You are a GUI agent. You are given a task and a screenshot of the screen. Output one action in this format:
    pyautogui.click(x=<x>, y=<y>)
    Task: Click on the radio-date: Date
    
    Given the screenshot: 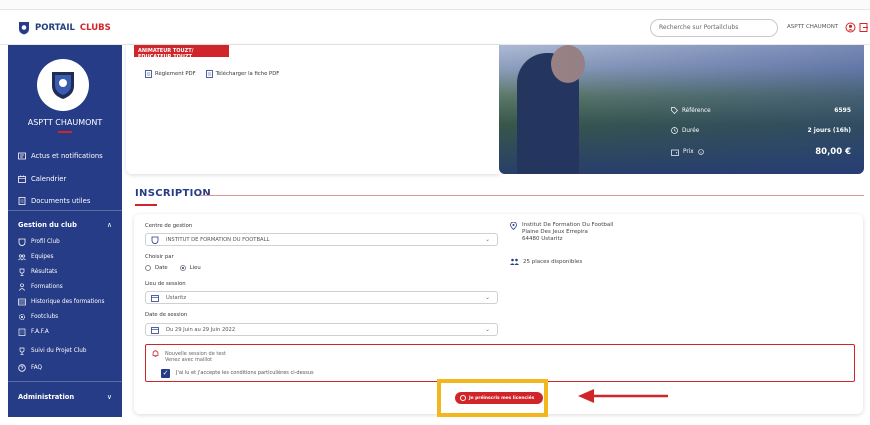 What is the action you would take?
    pyautogui.click(x=156, y=268)
    